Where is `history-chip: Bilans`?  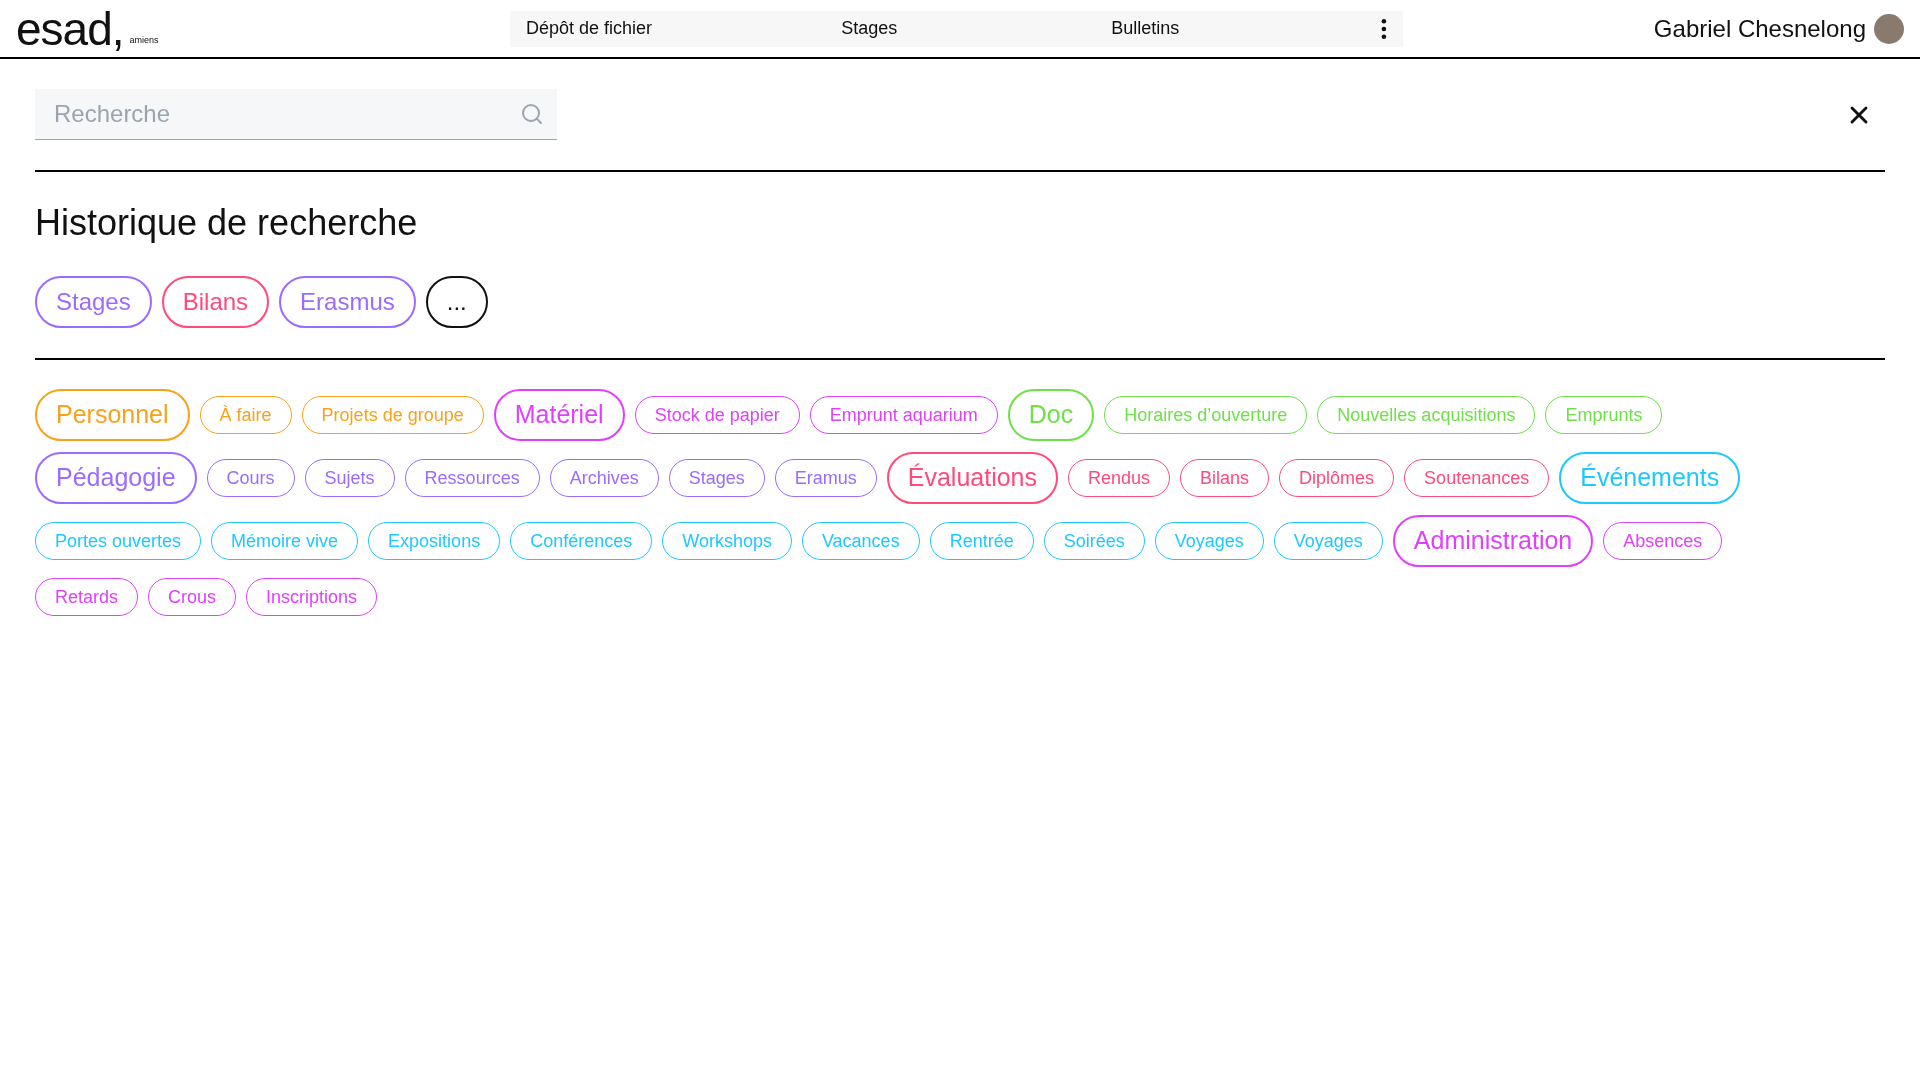 history-chip: Bilans is located at coordinates (215, 302).